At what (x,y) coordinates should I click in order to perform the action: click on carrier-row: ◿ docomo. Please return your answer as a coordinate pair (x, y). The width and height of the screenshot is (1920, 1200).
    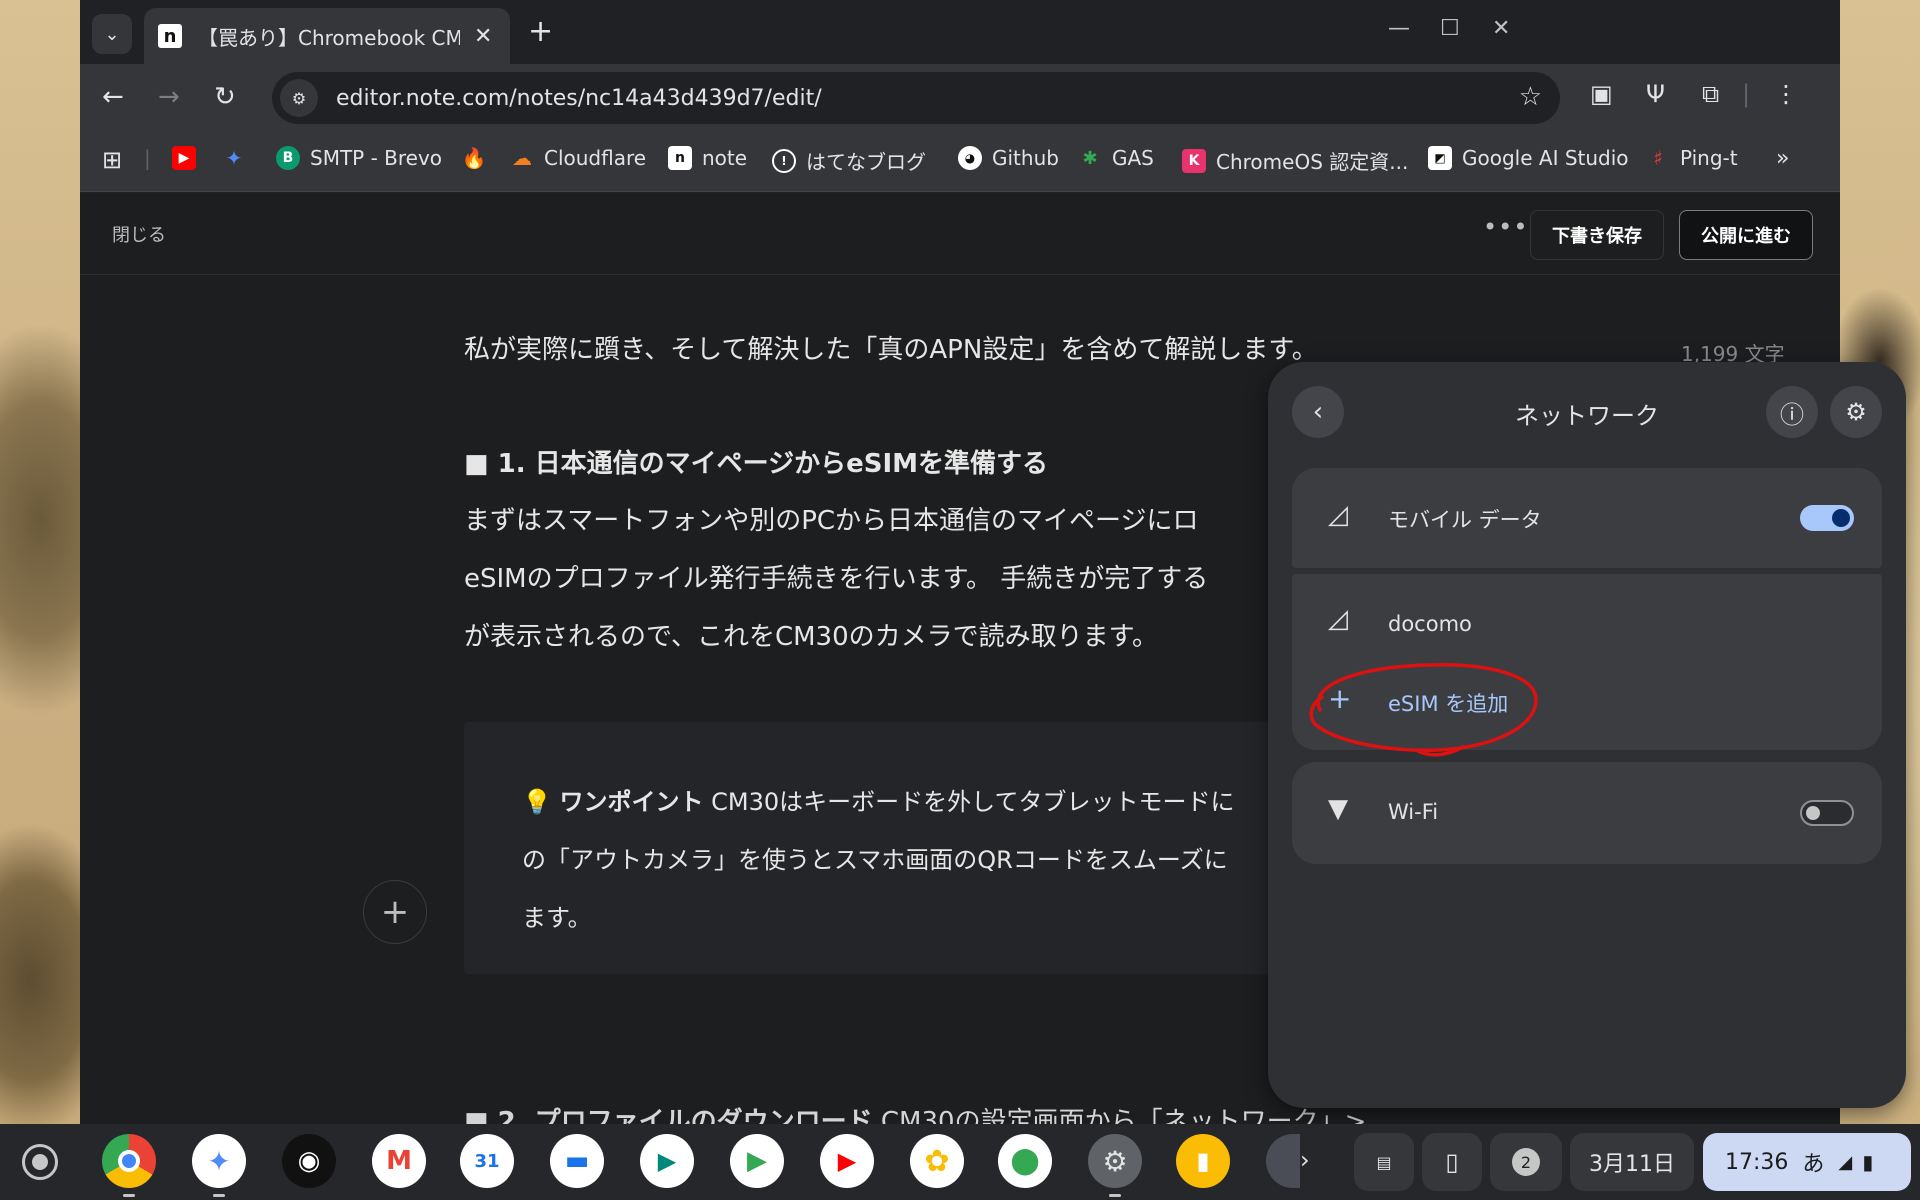
    Looking at the image, I should click on (1587, 619).